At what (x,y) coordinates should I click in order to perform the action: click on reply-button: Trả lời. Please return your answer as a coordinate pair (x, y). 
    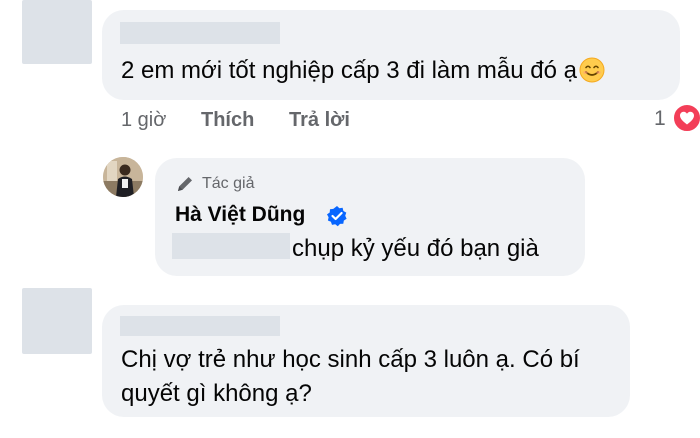
    Looking at the image, I should click on (319, 120).